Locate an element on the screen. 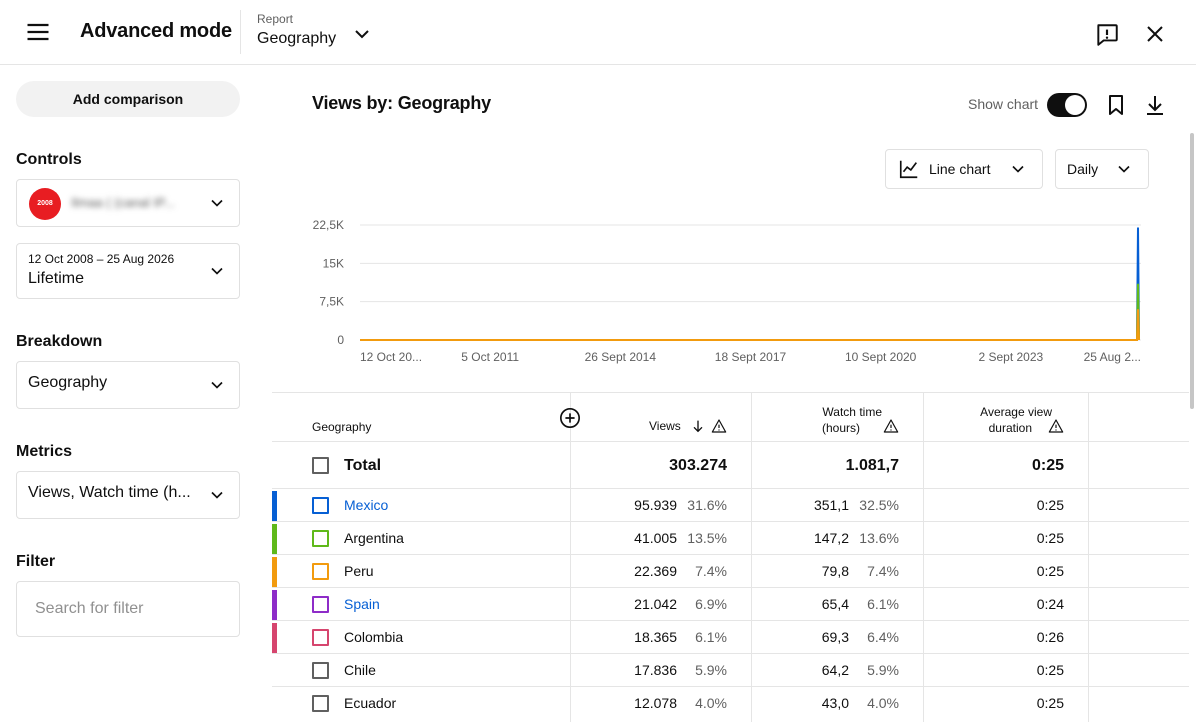 Image resolution: width=1196 pixels, height=722 pixels. x-tick-label: 10 Sept 2020 is located at coordinates (881, 357).